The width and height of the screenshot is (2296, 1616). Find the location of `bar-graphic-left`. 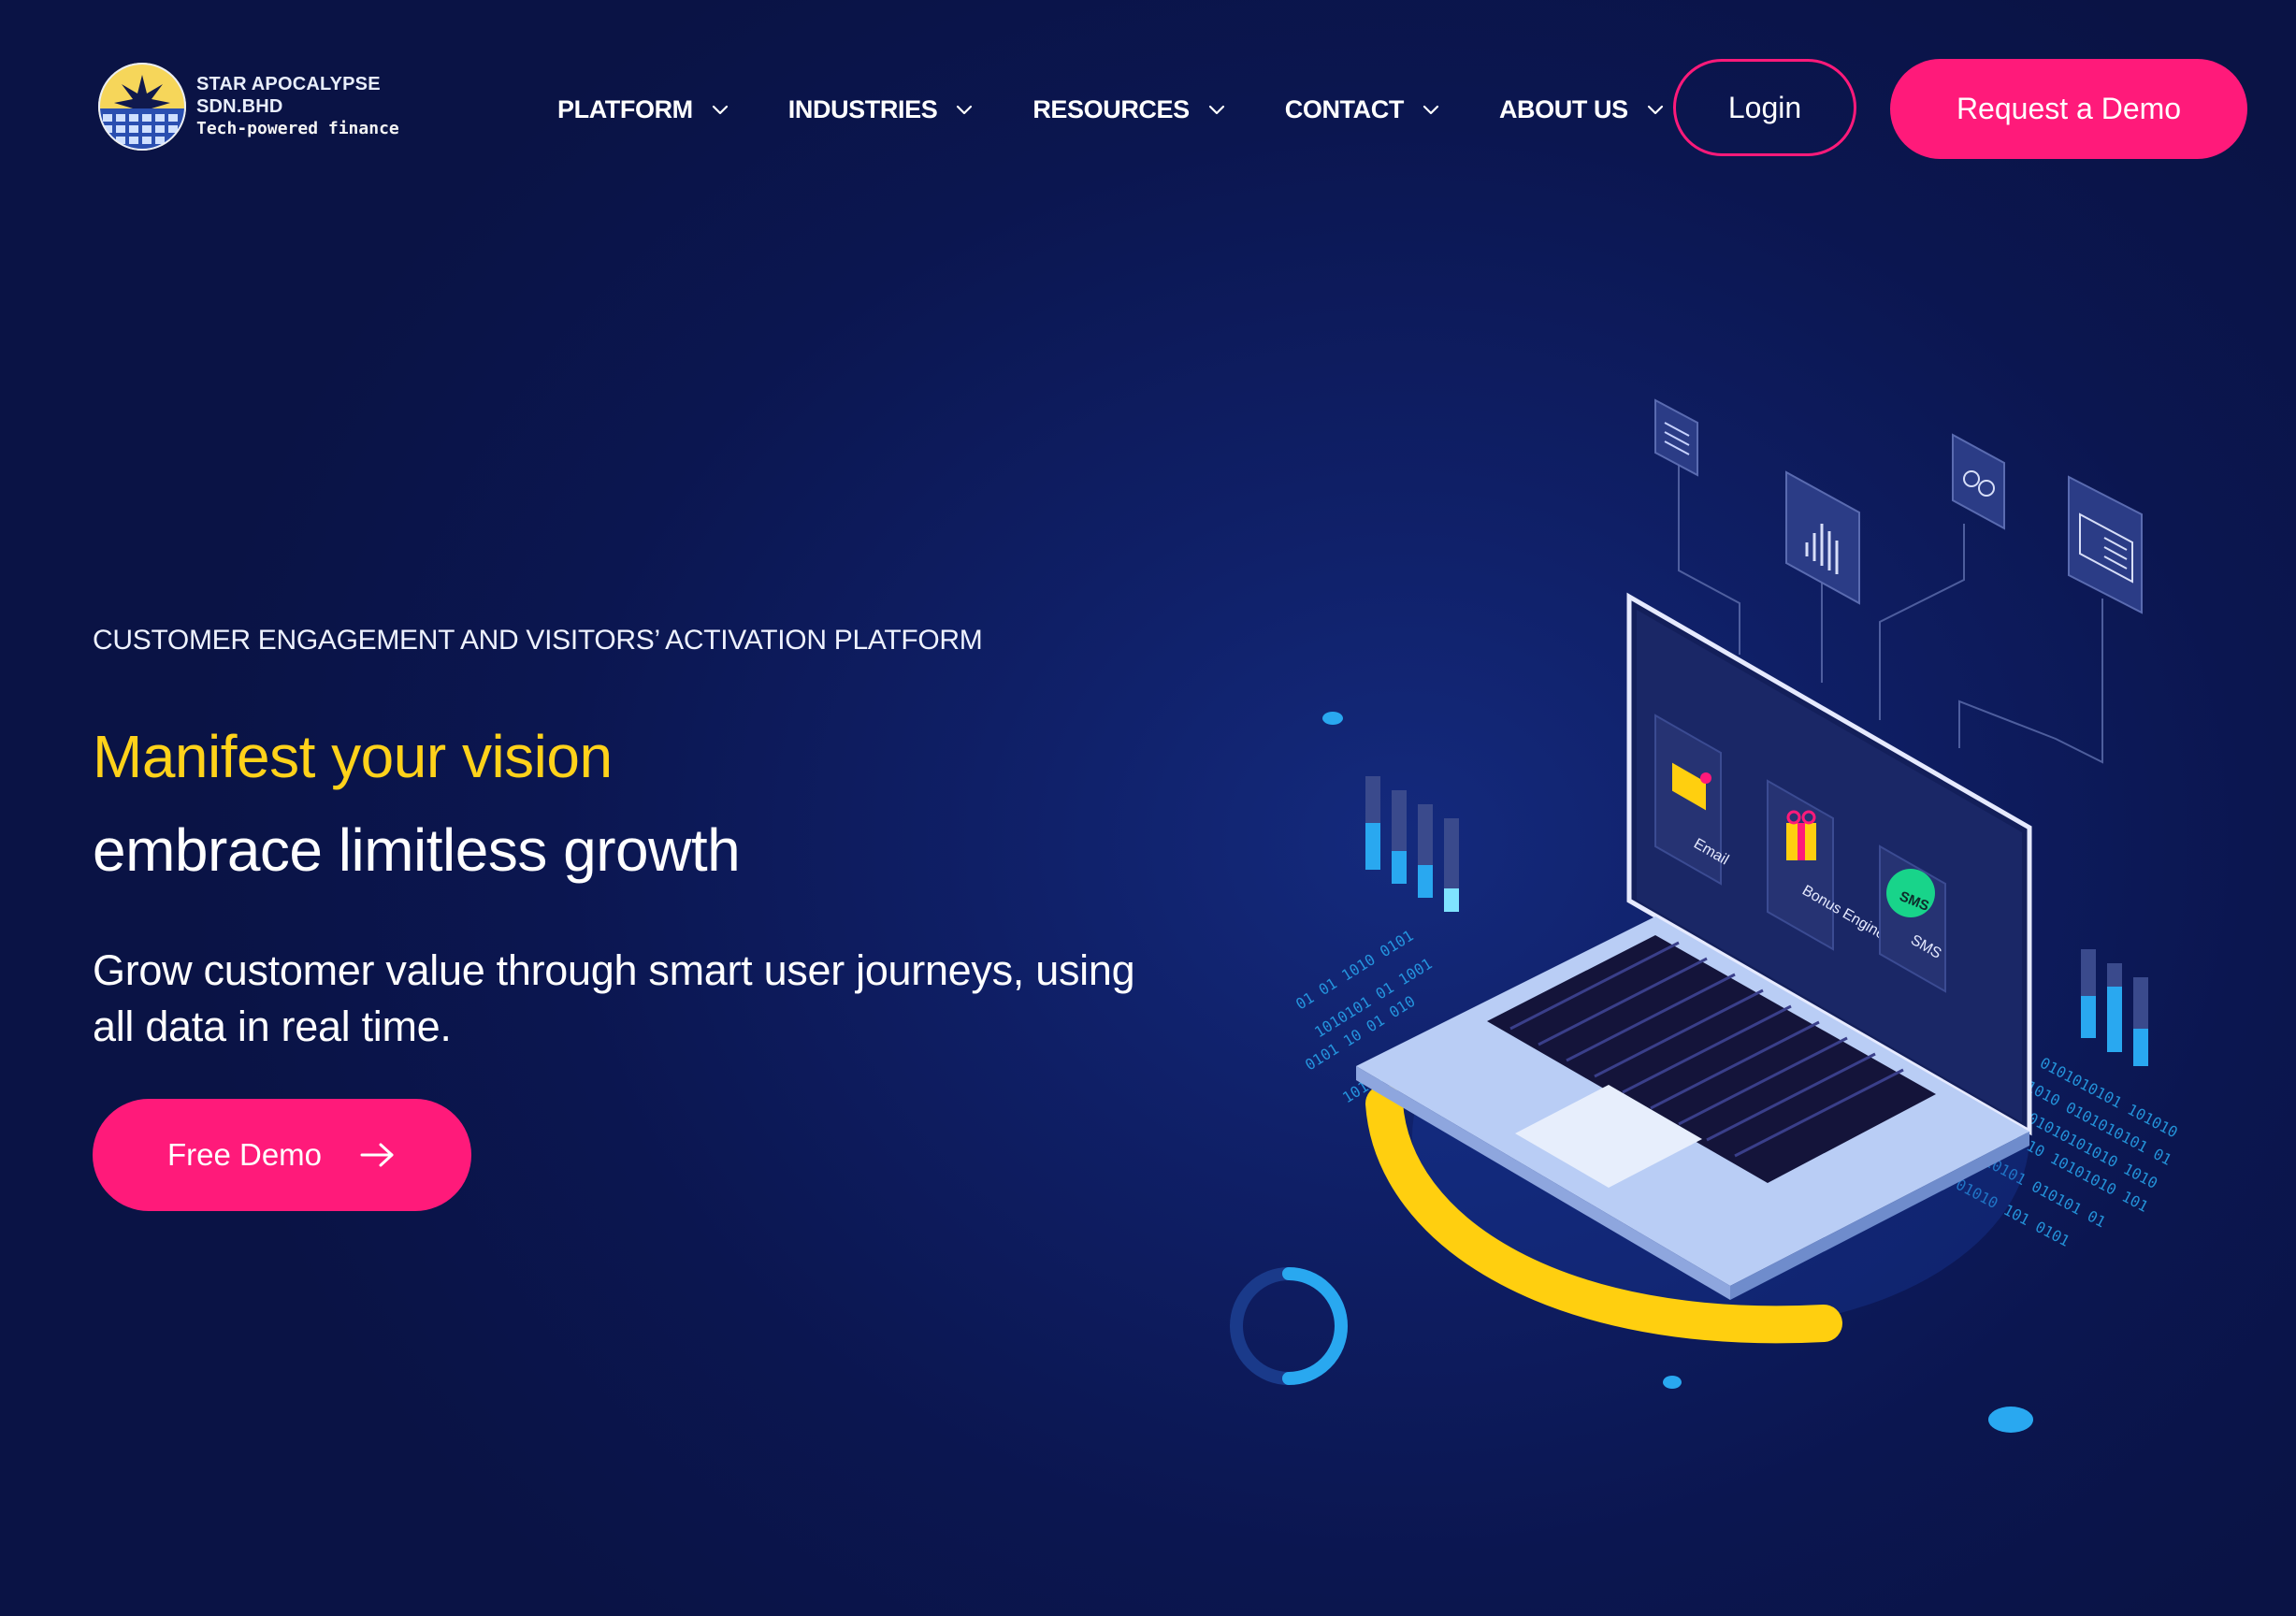

bar-graphic-left is located at coordinates (1412, 844).